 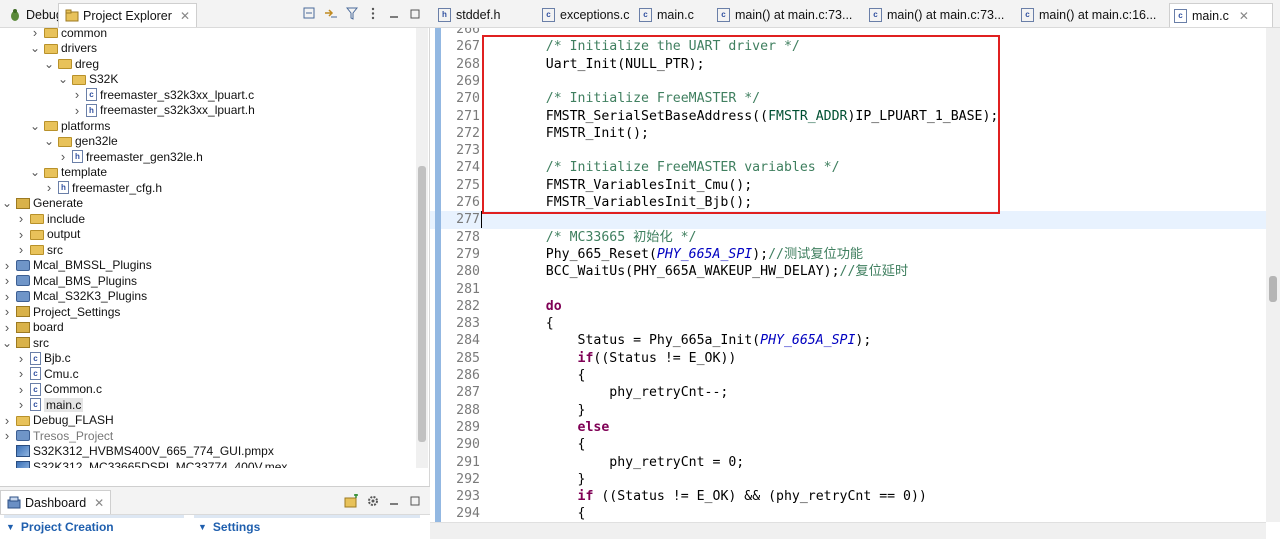 What do you see at coordinates (664, 15) in the screenshot?
I see `editor-tab: c main.c` at bounding box center [664, 15].